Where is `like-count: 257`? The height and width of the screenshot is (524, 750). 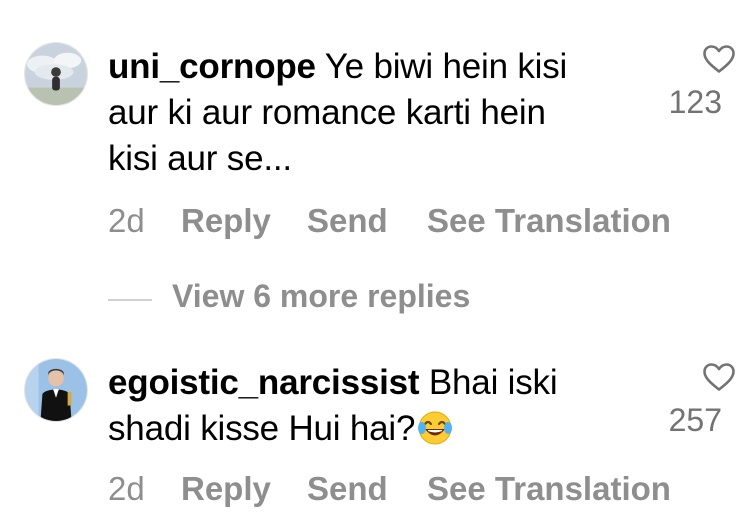
like-count: 257 is located at coordinates (695, 420).